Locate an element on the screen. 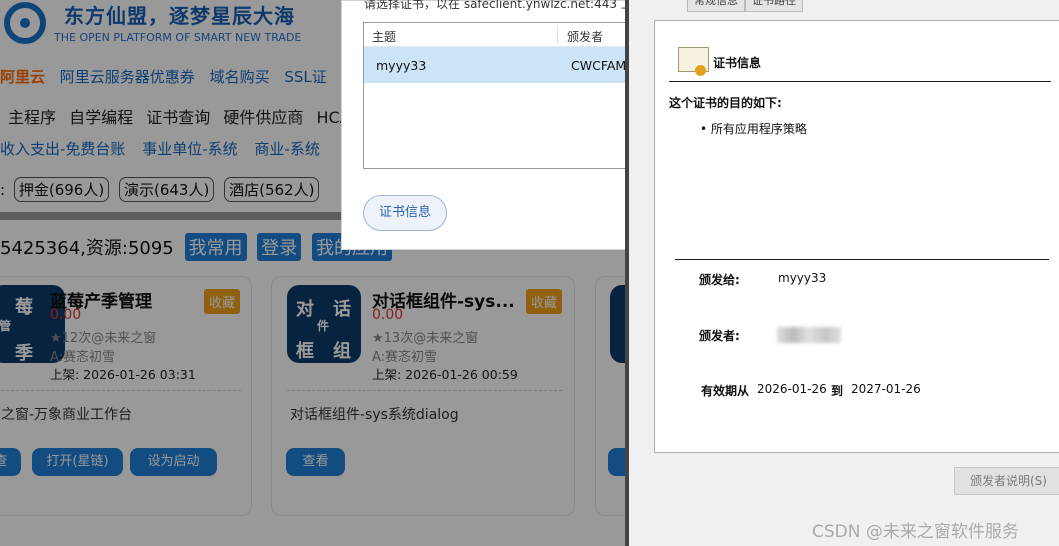  purpose-heading: 这个证书的目的如下: is located at coordinates (725, 103).